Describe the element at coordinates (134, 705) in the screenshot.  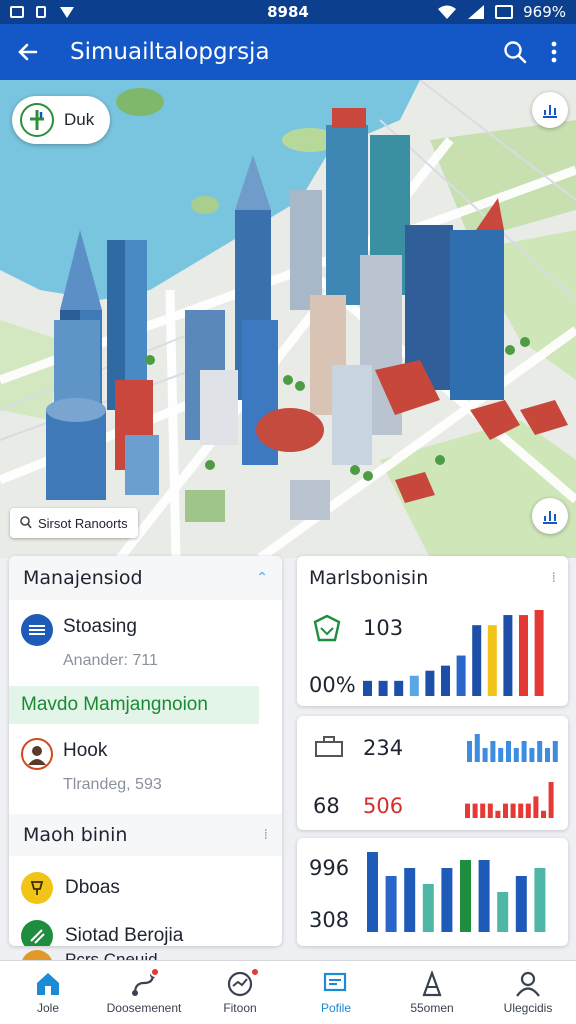
I see `highlighted-item: Mavdo Mamjangnoion` at that location.